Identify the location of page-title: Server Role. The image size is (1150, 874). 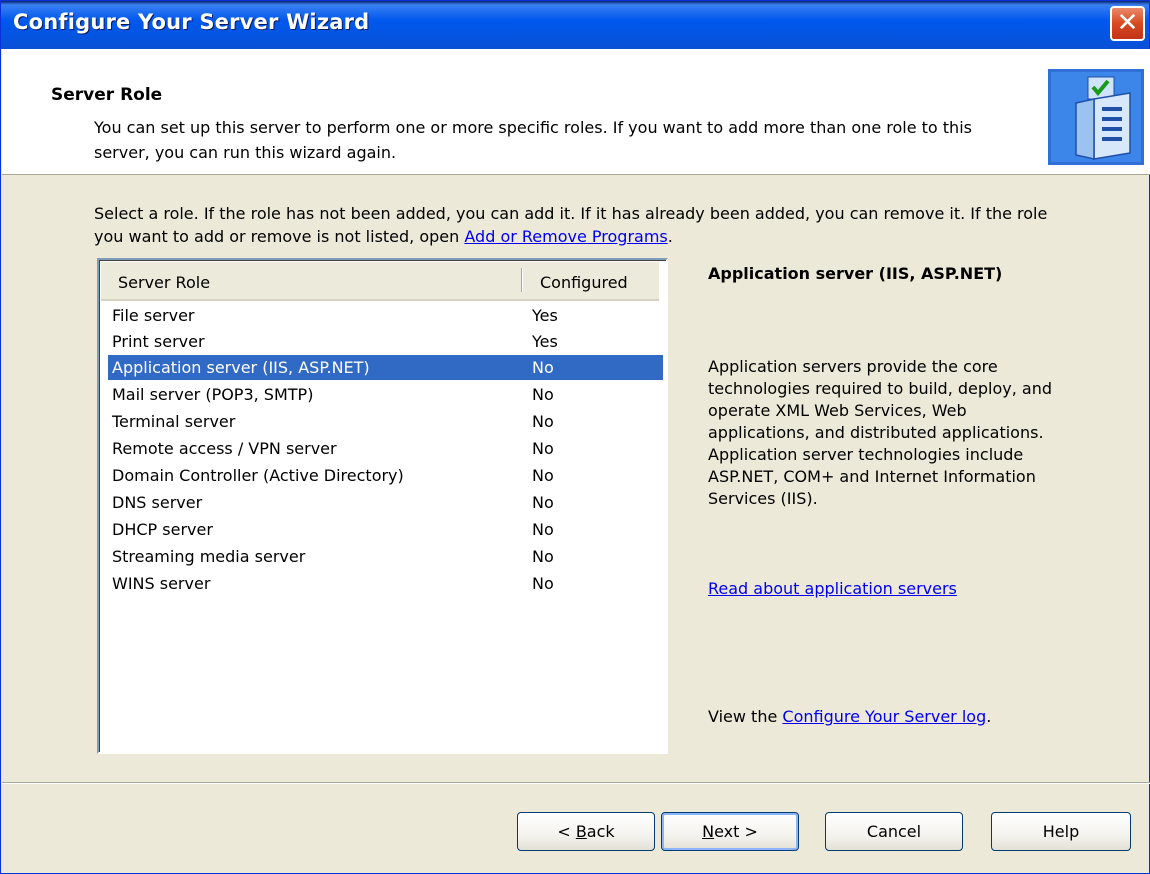
(107, 95).